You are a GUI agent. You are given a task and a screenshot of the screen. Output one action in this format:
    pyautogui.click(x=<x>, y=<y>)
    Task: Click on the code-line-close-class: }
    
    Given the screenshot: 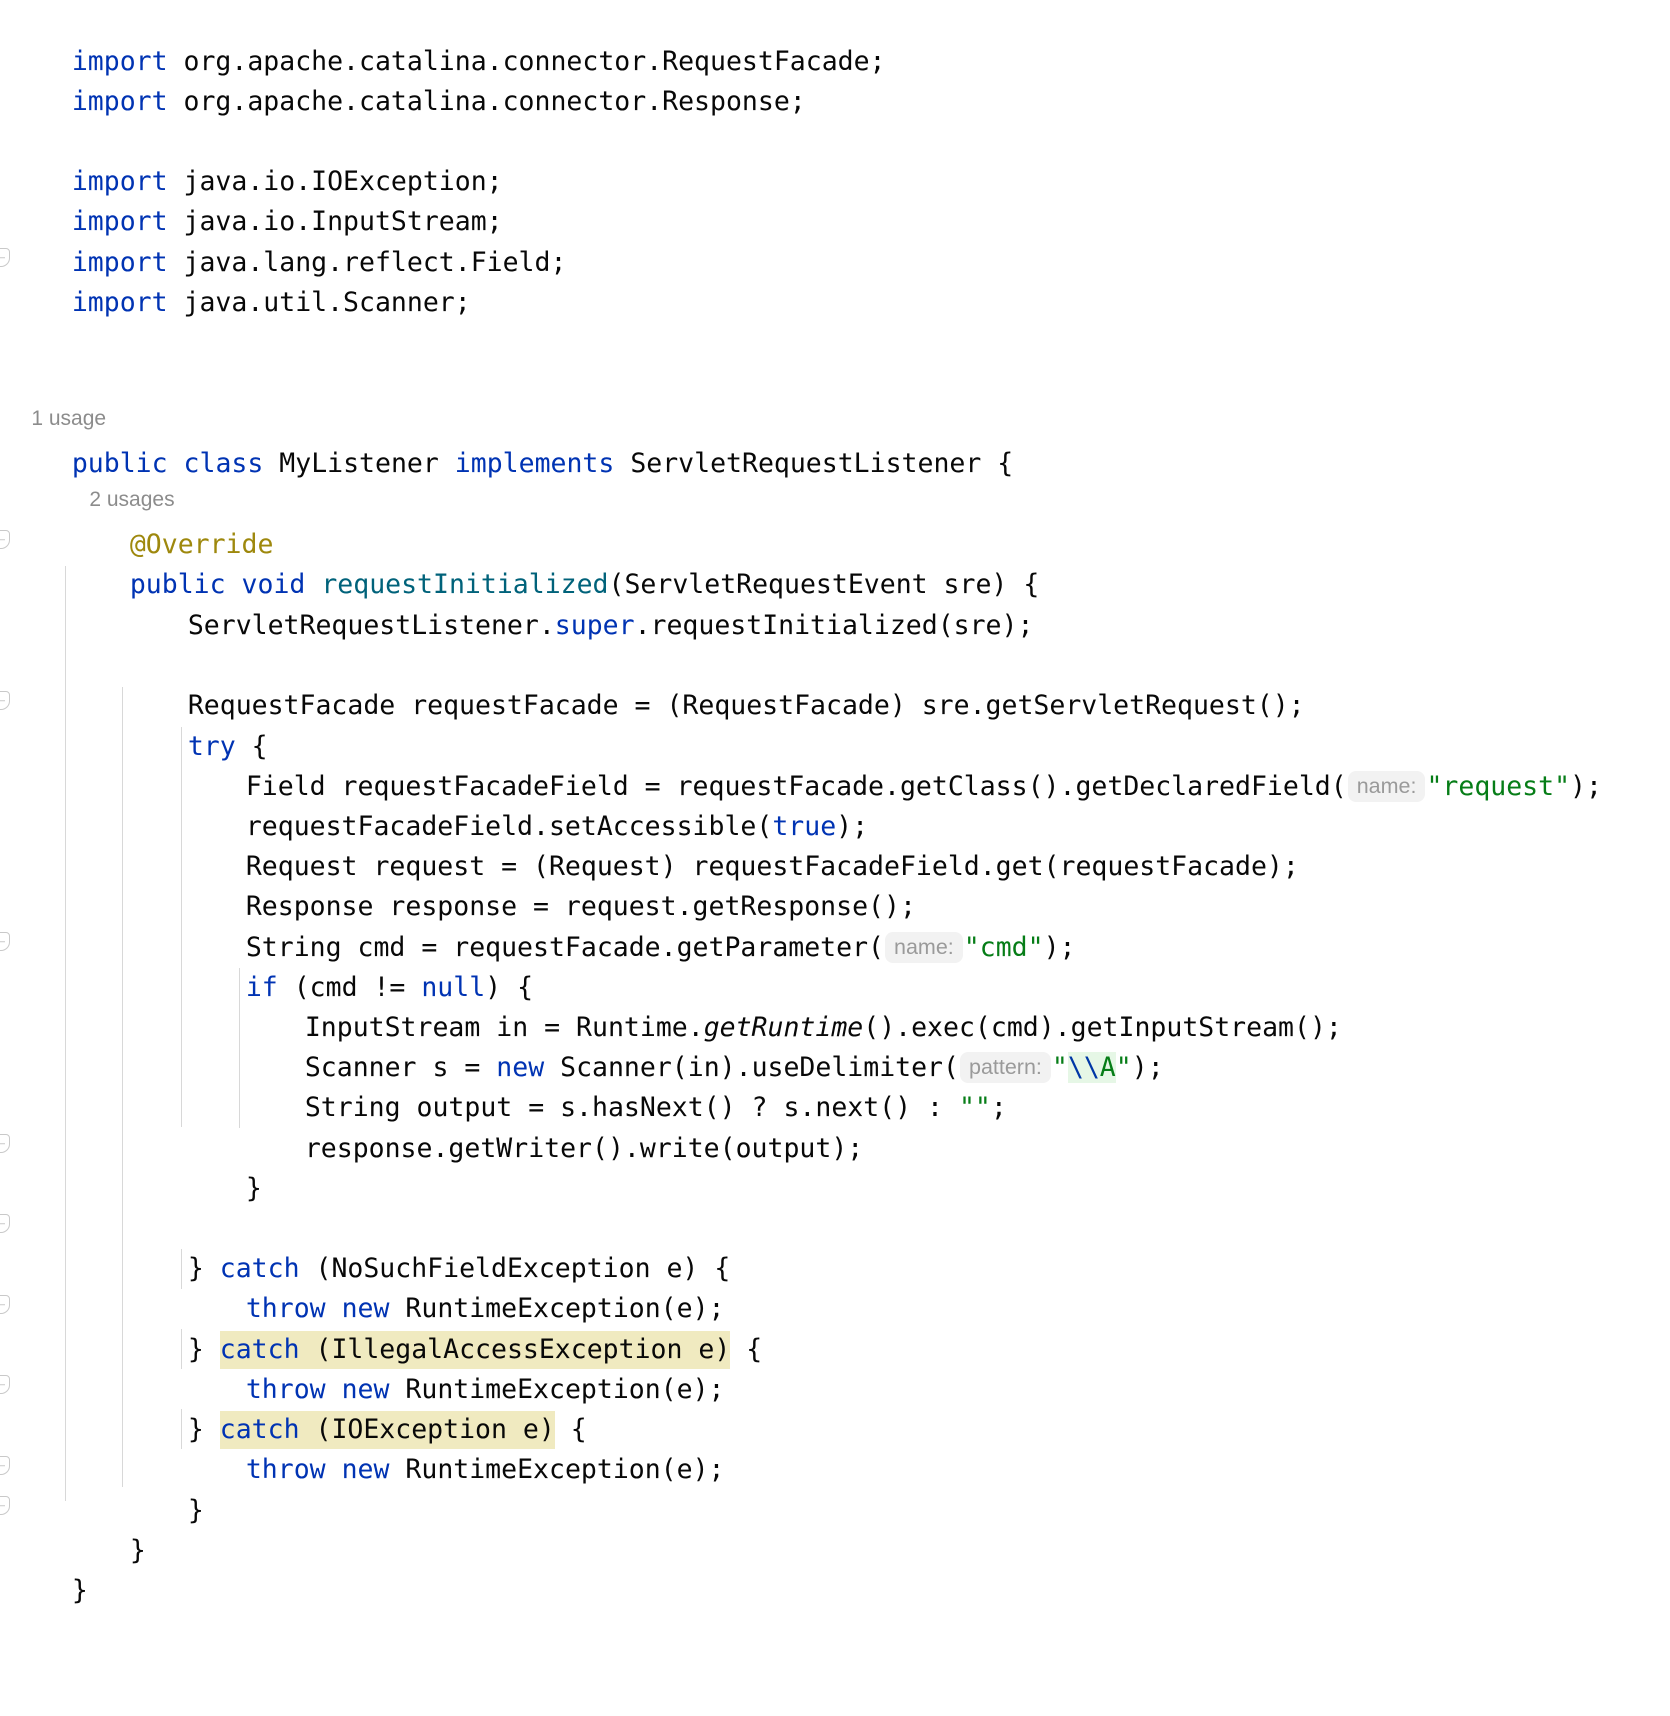 What is the action you would take?
    pyautogui.click(x=48, y=1568)
    